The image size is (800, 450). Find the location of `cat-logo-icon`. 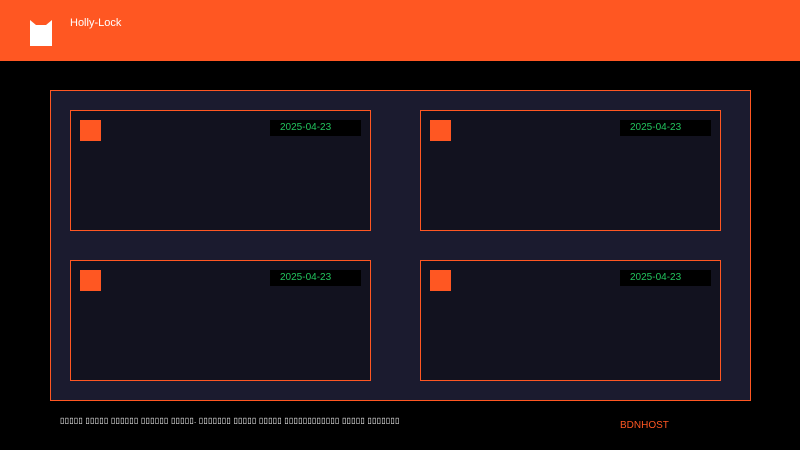

cat-logo-icon is located at coordinates (41, 33).